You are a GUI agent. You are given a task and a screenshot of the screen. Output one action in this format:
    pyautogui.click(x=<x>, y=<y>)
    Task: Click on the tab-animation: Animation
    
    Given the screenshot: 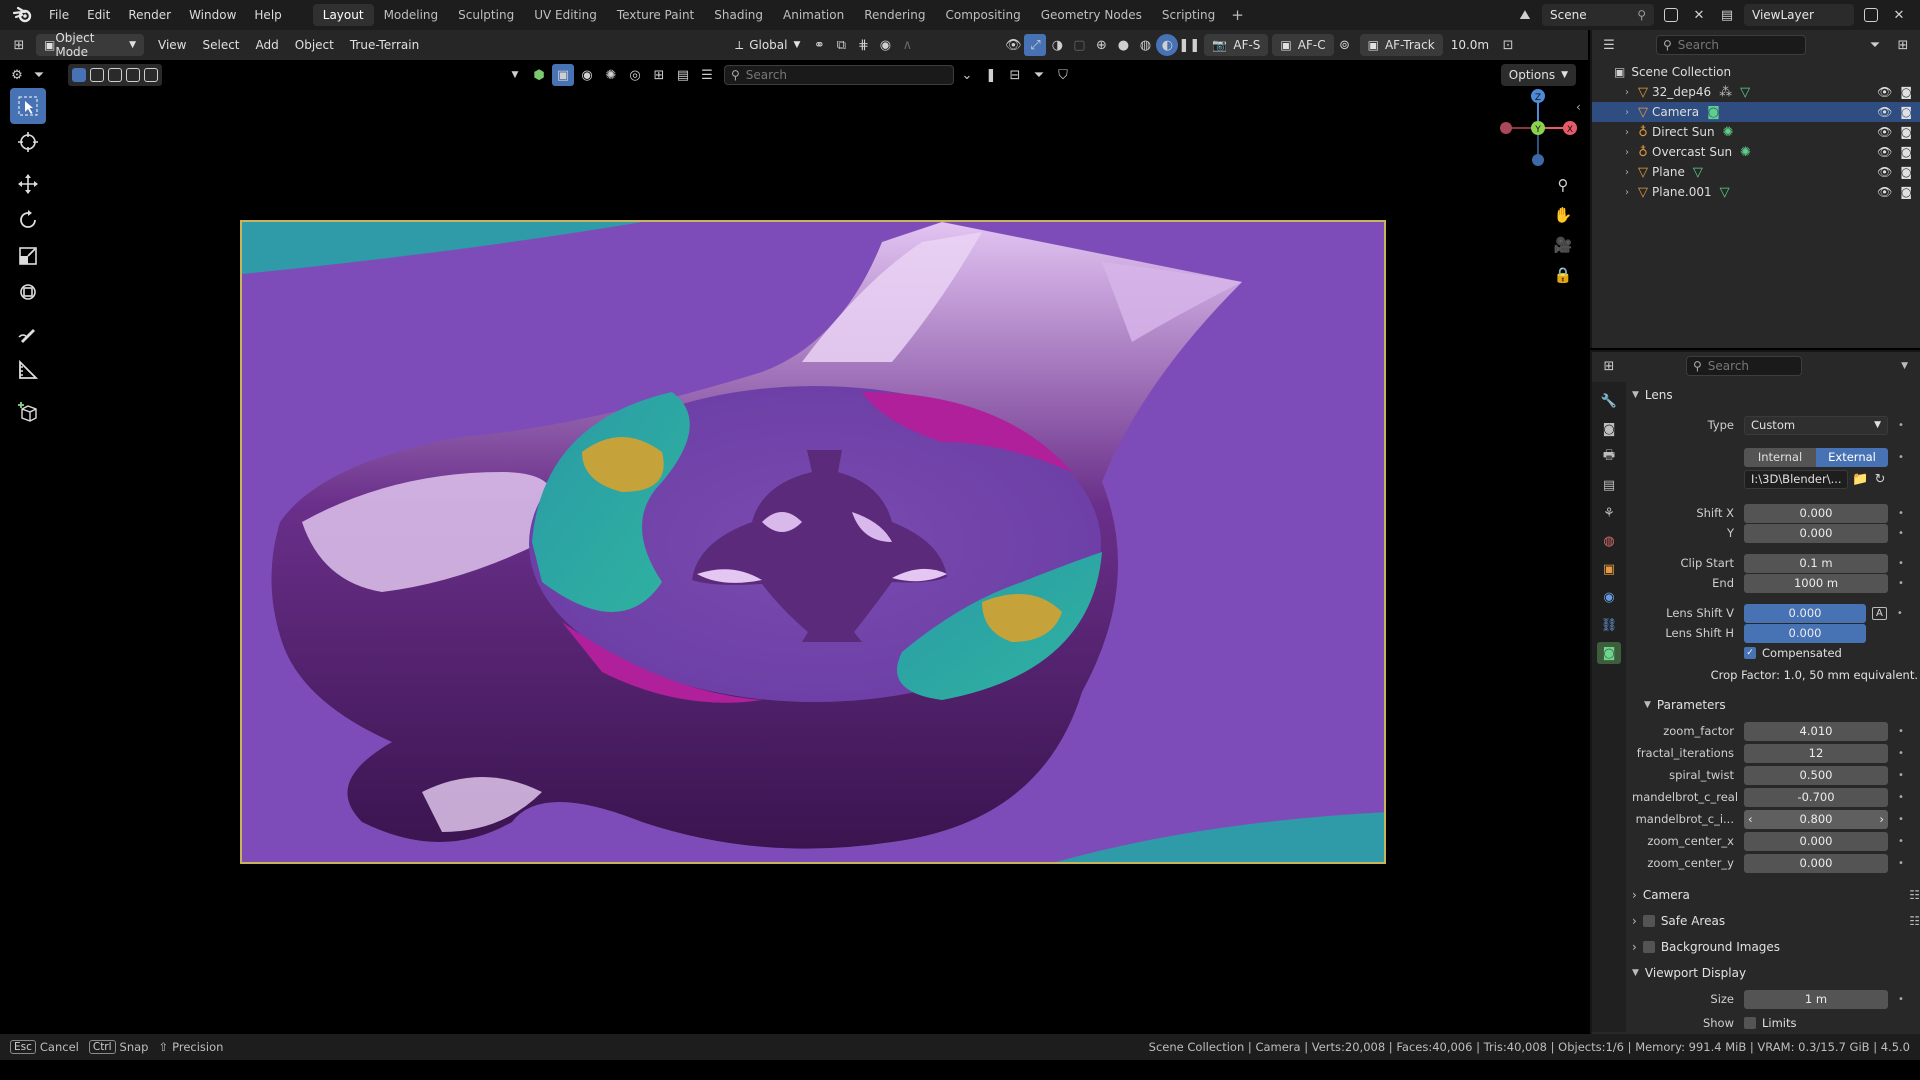 What is the action you would take?
    pyautogui.click(x=813, y=15)
    